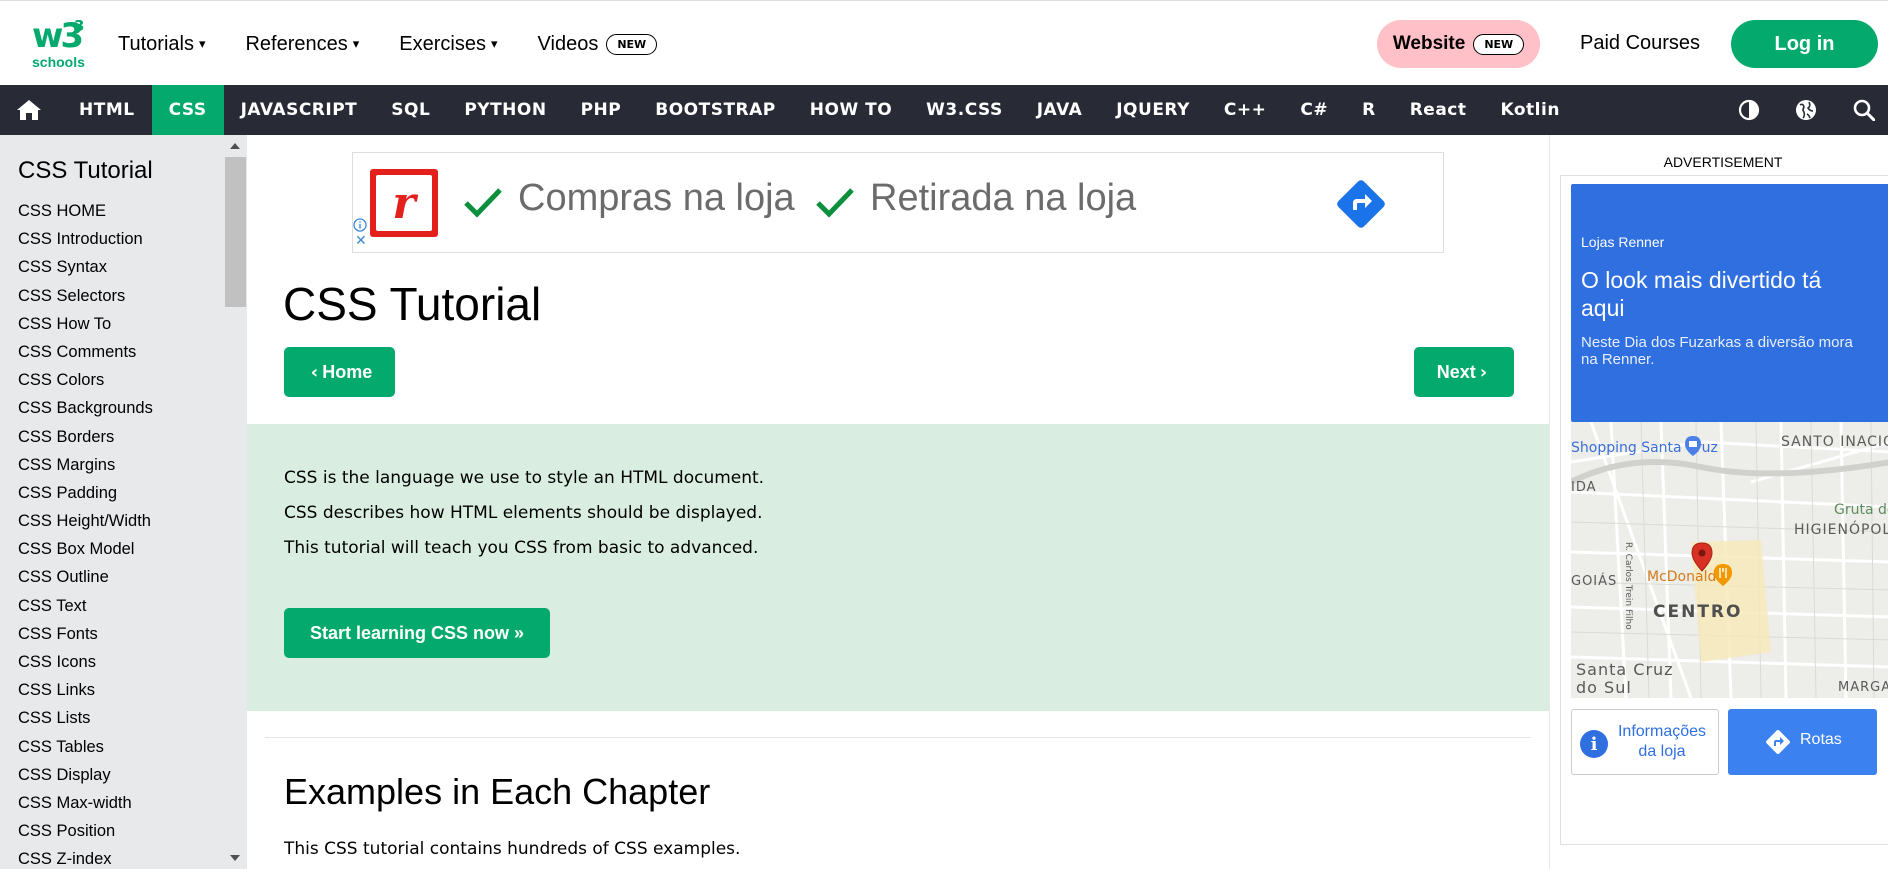  What do you see at coordinates (235, 232) in the screenshot?
I see `scrollbar-thumb` at bounding box center [235, 232].